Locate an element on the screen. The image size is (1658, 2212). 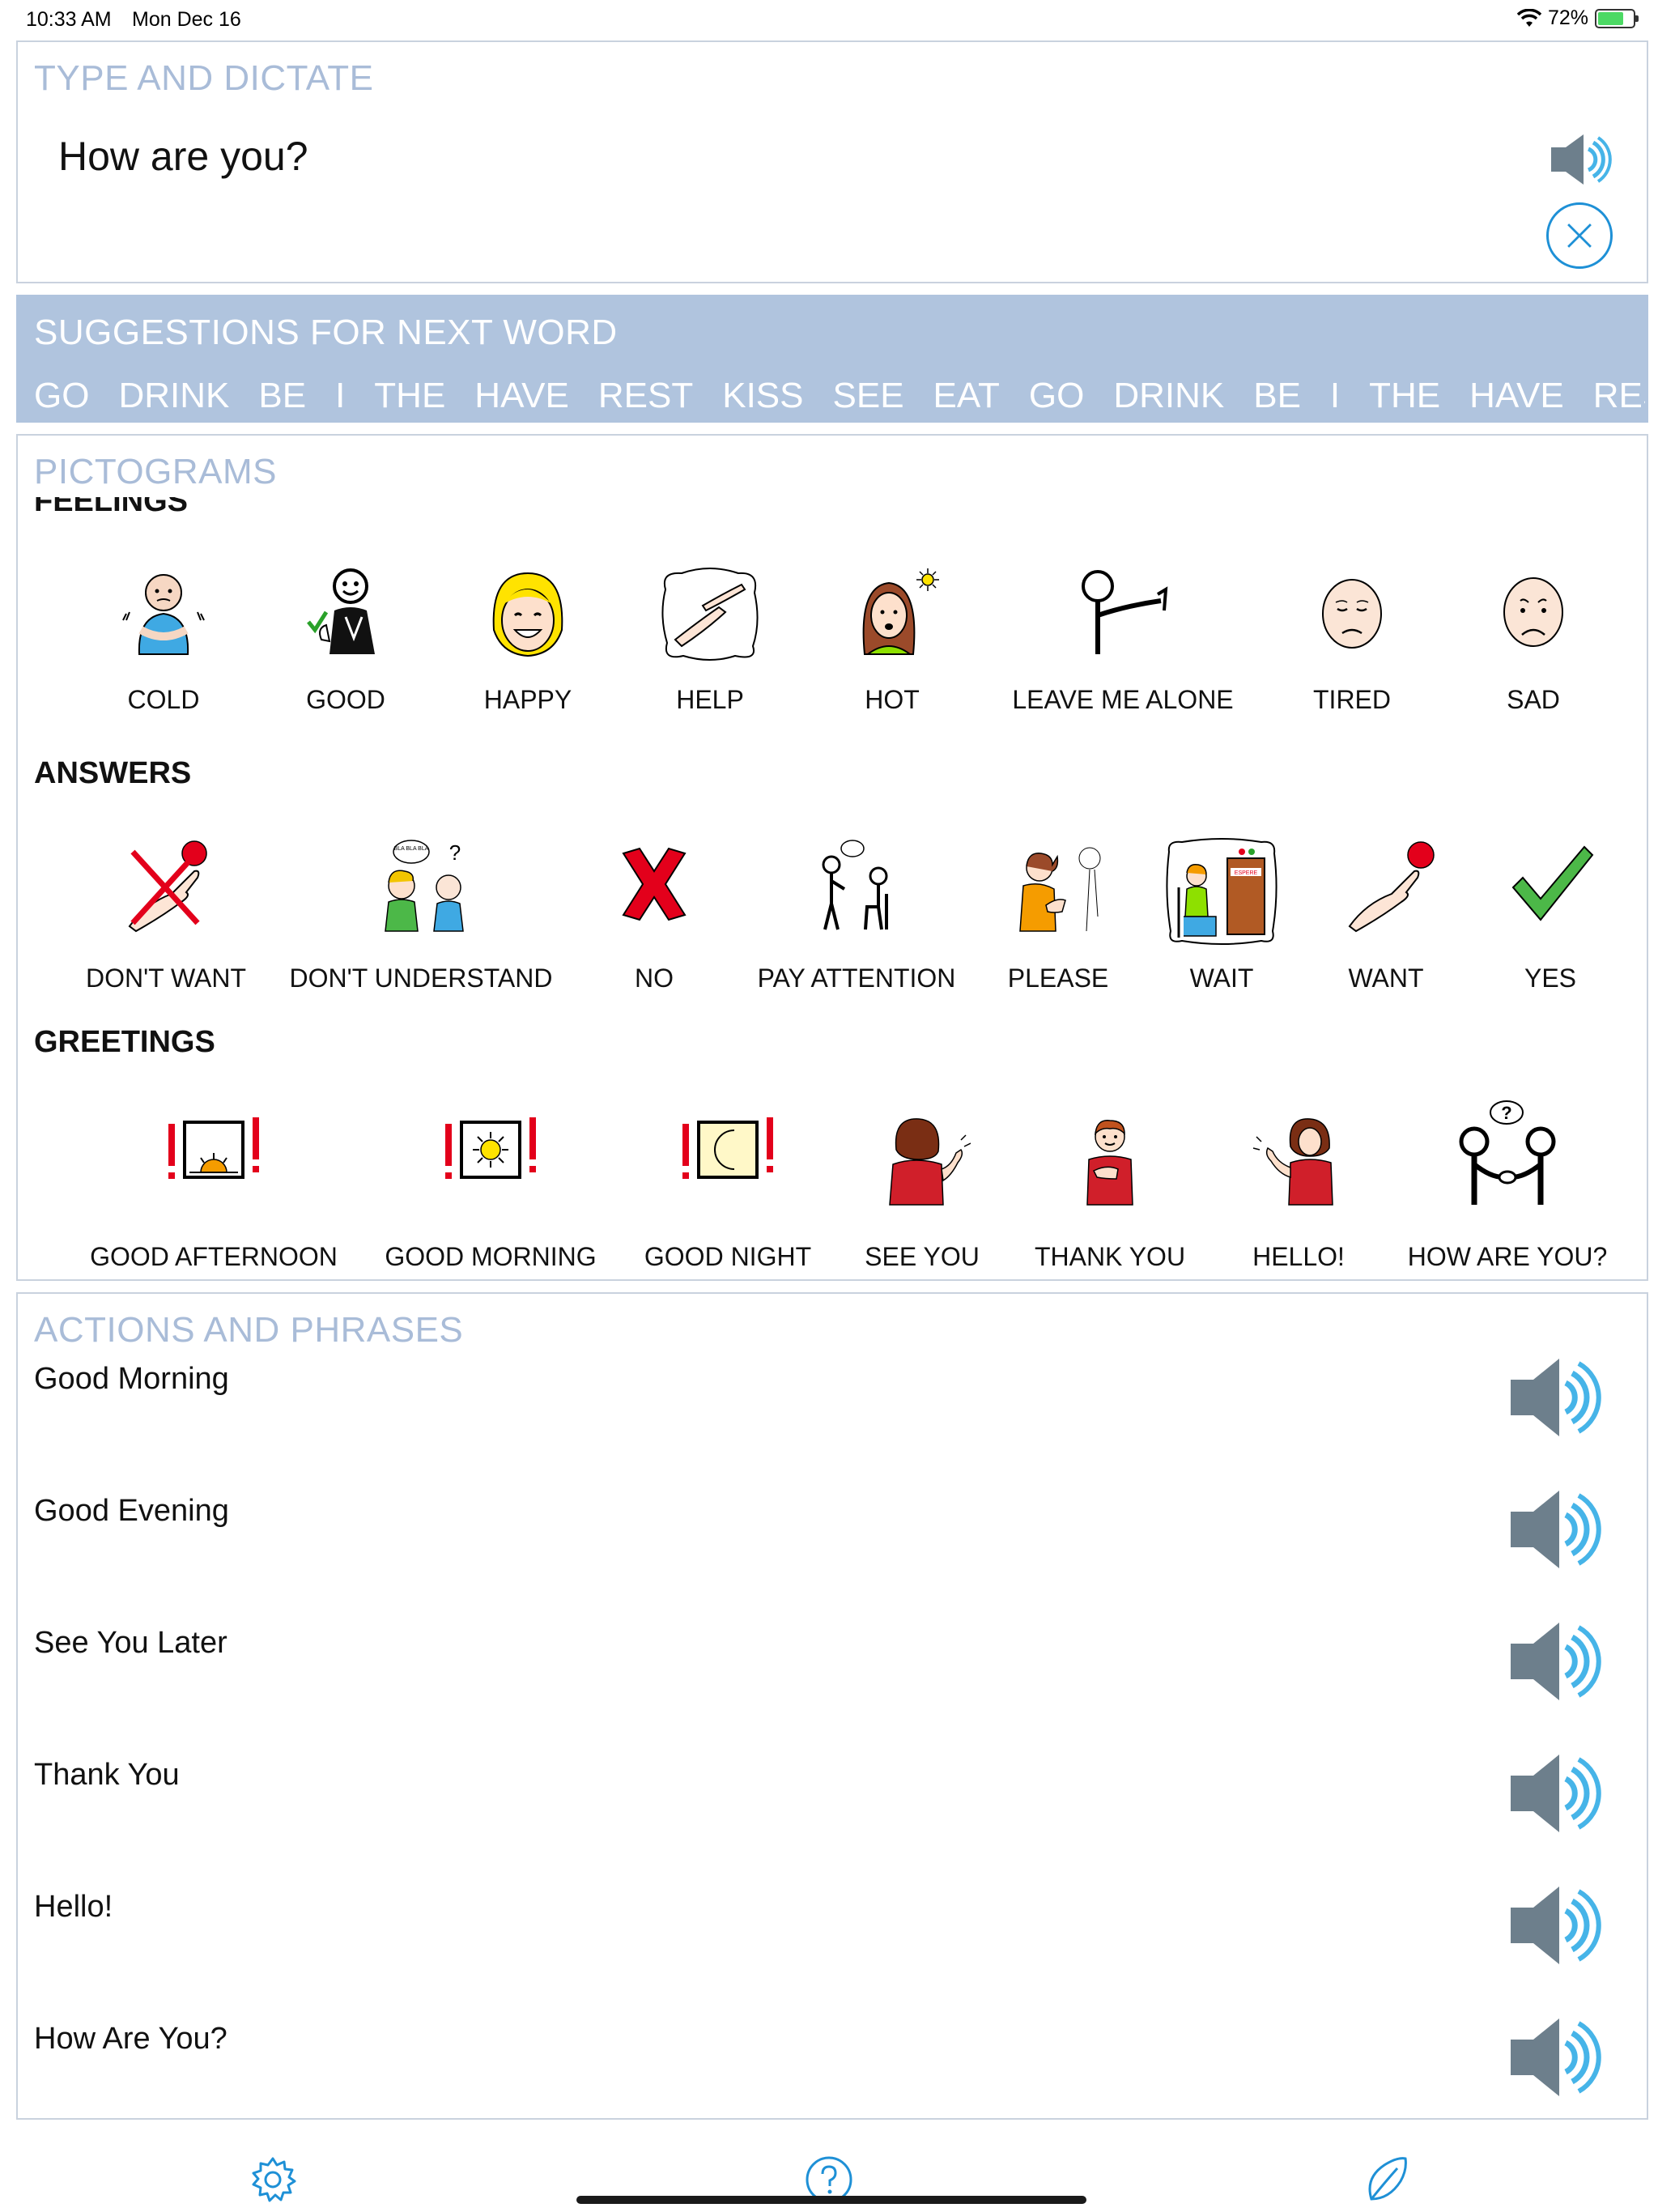
dictation-text-input: How are you? is located at coordinates (183, 157).